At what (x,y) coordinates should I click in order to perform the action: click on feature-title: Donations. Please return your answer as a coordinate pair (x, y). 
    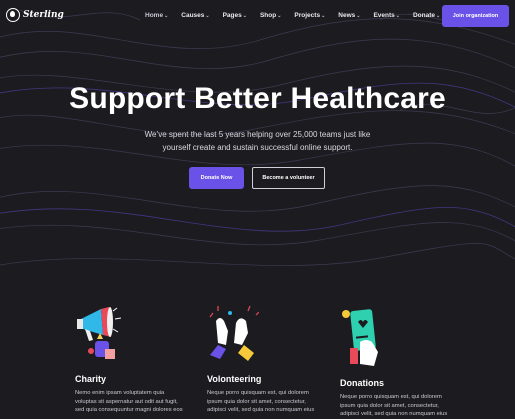
    Looking at the image, I should click on (362, 383).